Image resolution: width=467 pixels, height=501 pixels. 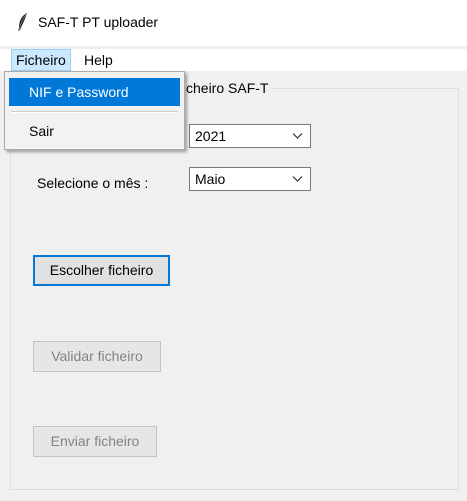 What do you see at coordinates (93, 183) in the screenshot?
I see `month-label: Selecione o mês :` at bounding box center [93, 183].